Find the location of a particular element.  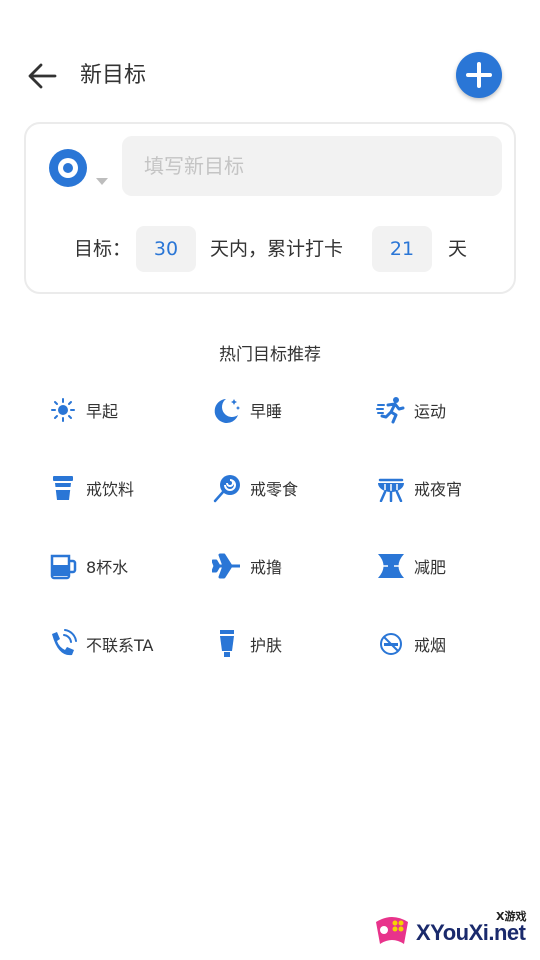

recommend-item: 减肥 is located at coordinates (456, 566).